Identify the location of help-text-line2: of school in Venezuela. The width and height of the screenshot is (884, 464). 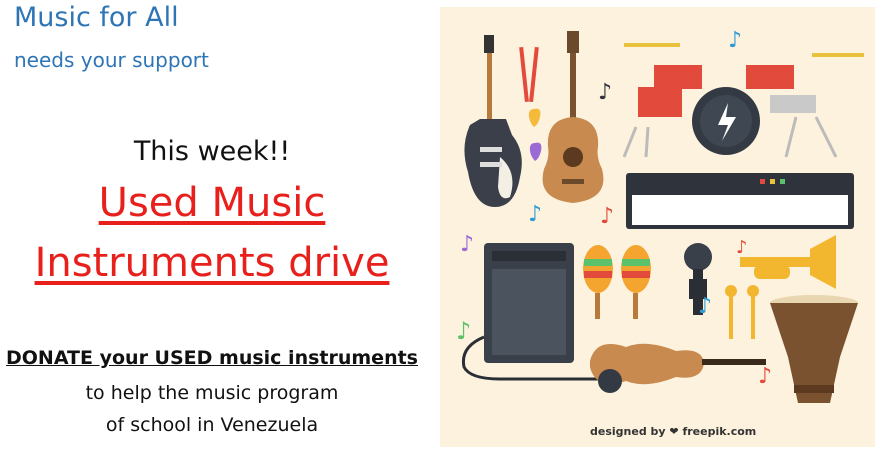
(212, 425).